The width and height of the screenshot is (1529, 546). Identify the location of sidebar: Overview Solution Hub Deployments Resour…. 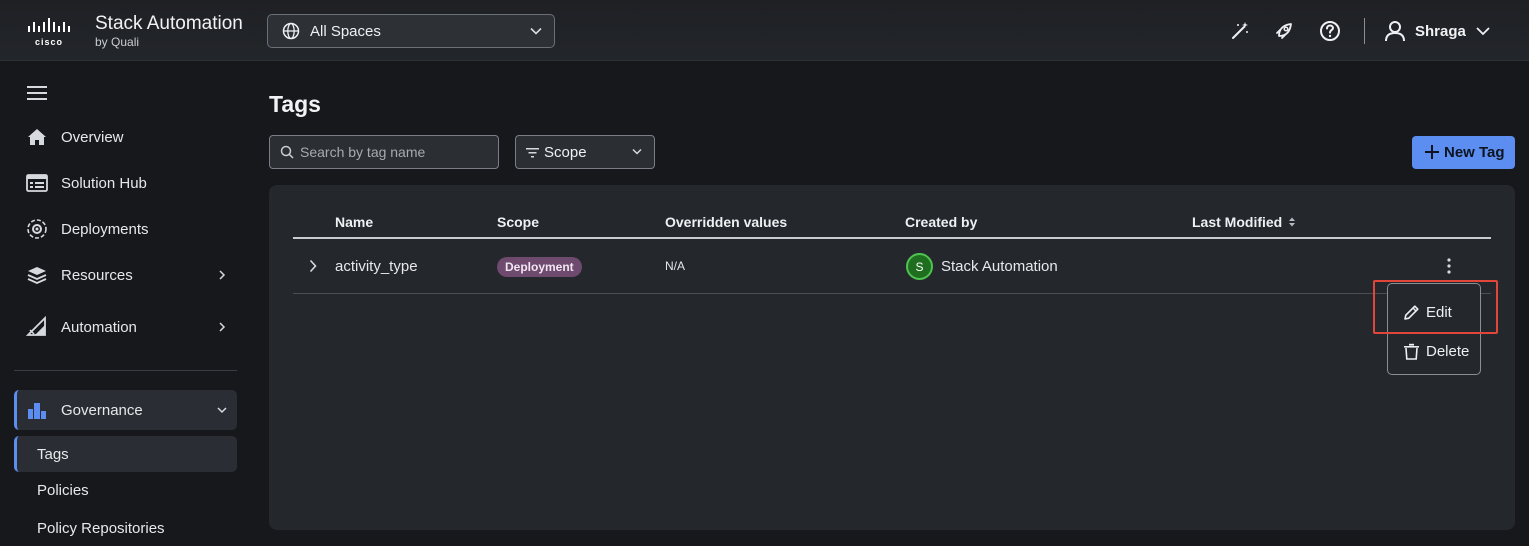
(125, 299).